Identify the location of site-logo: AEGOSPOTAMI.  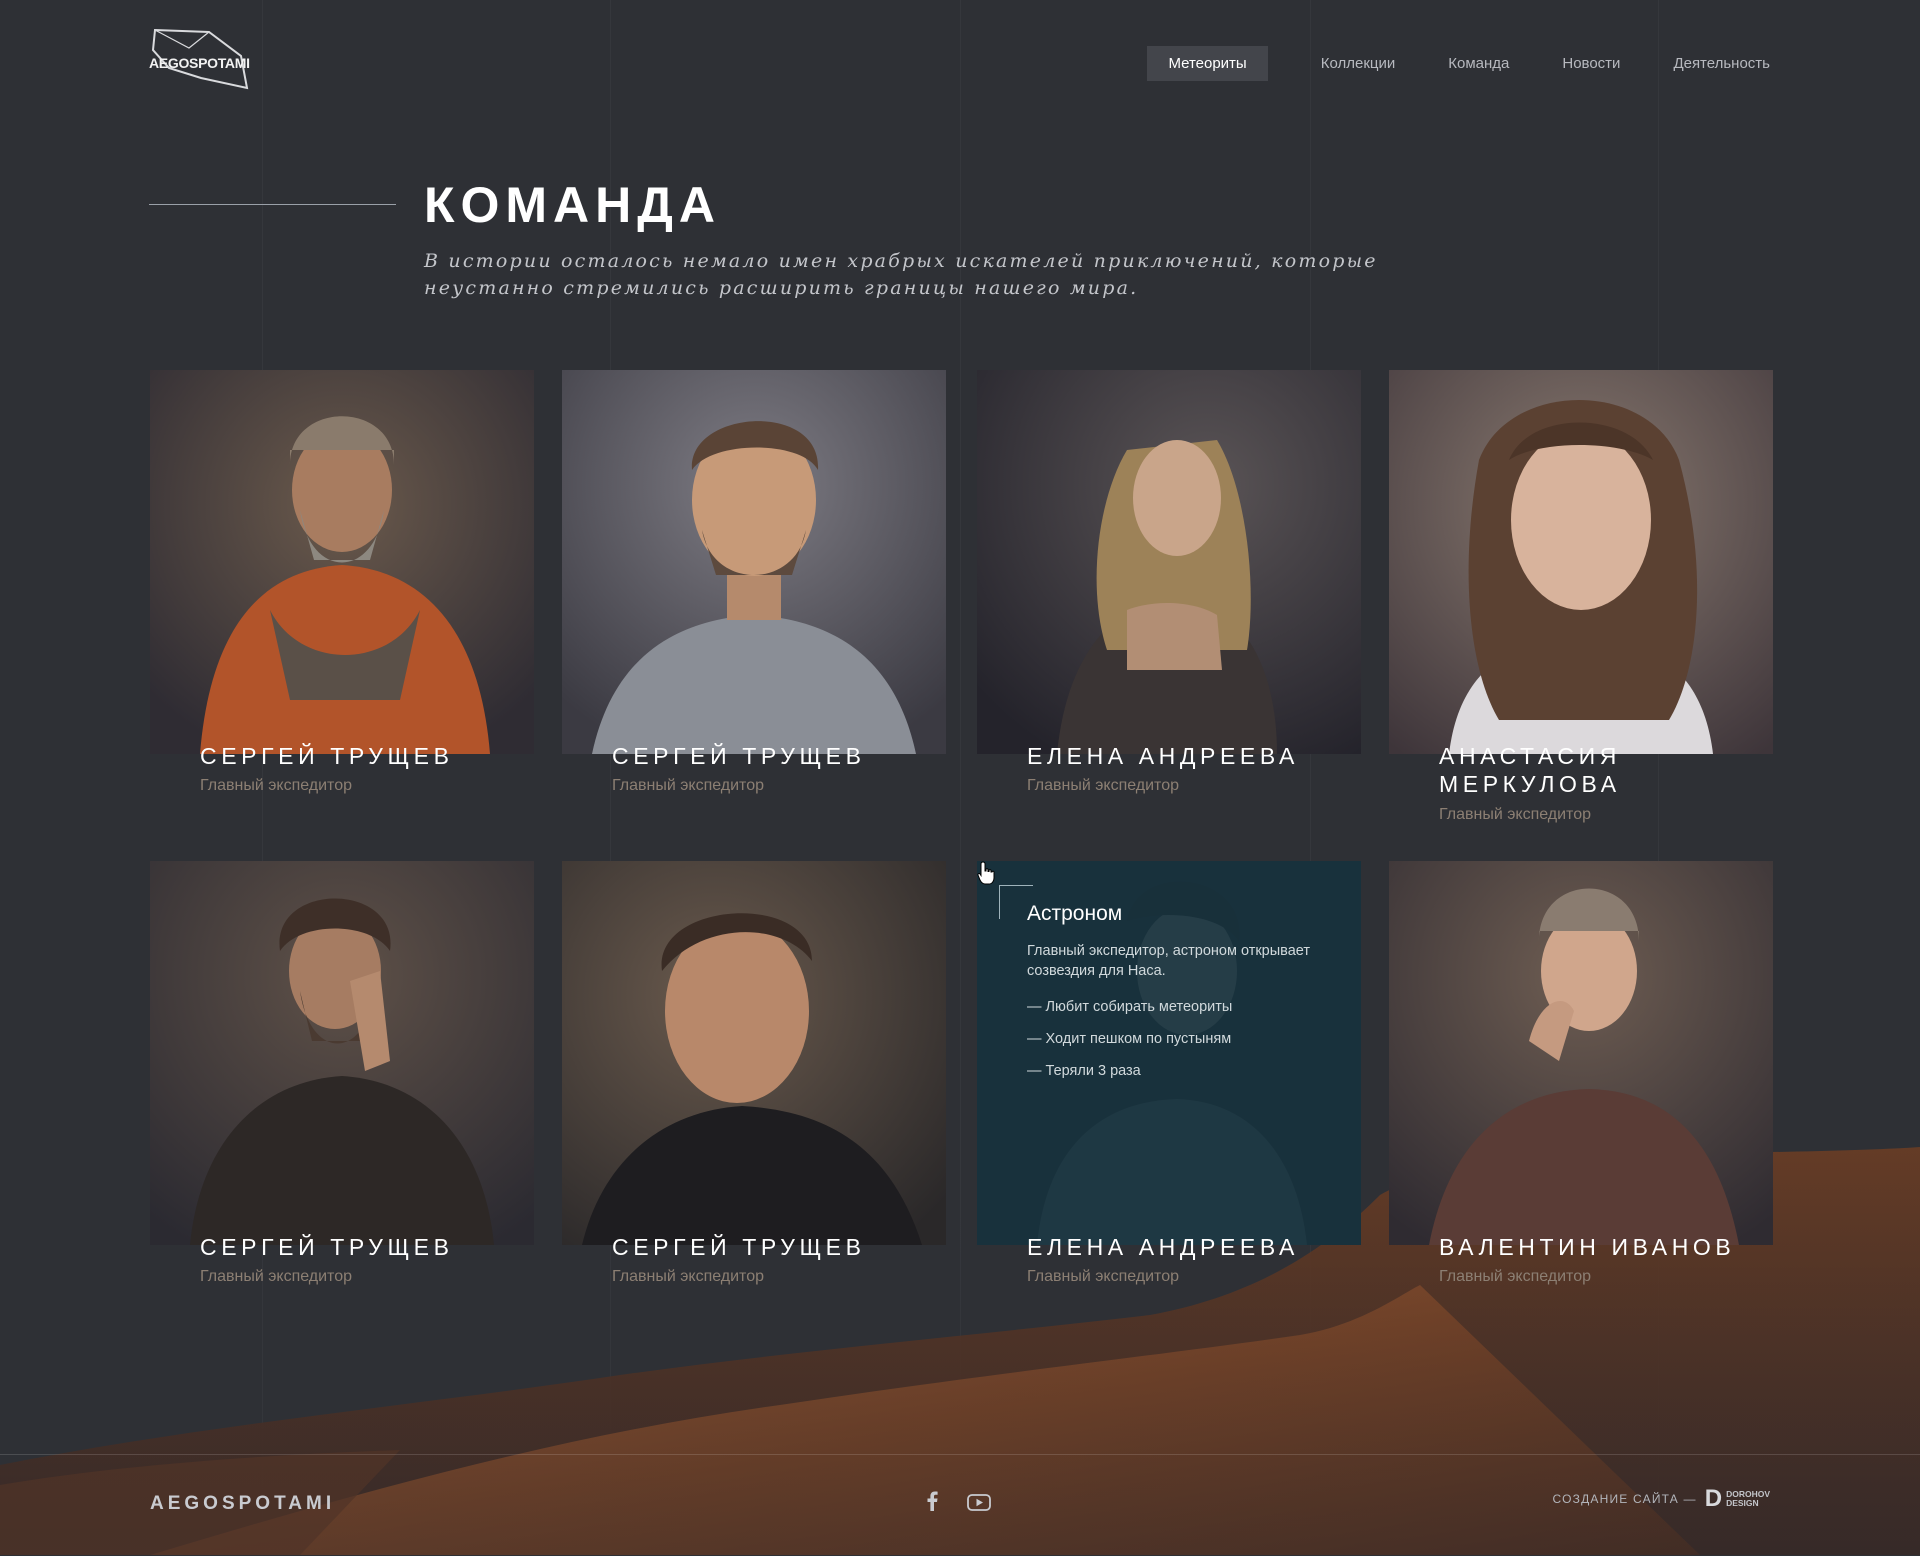
(201, 60).